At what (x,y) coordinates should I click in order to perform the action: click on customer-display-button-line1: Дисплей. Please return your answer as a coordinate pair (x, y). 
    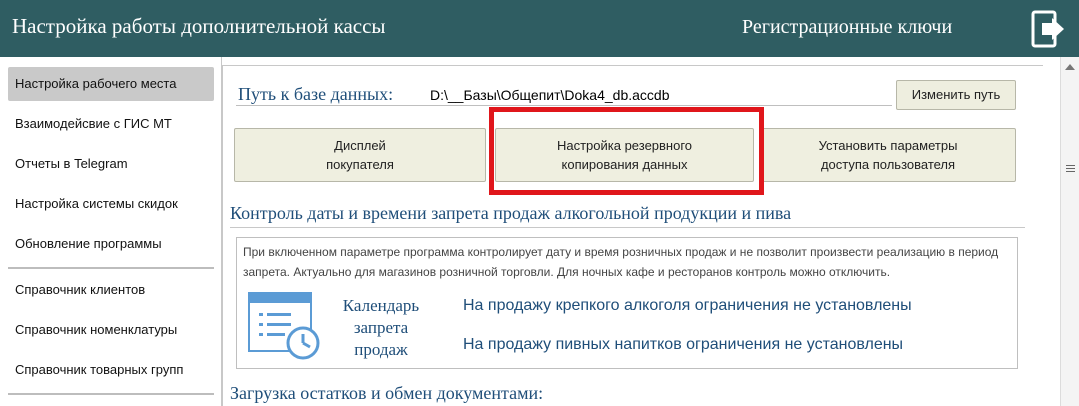
    Looking at the image, I should click on (360, 145).